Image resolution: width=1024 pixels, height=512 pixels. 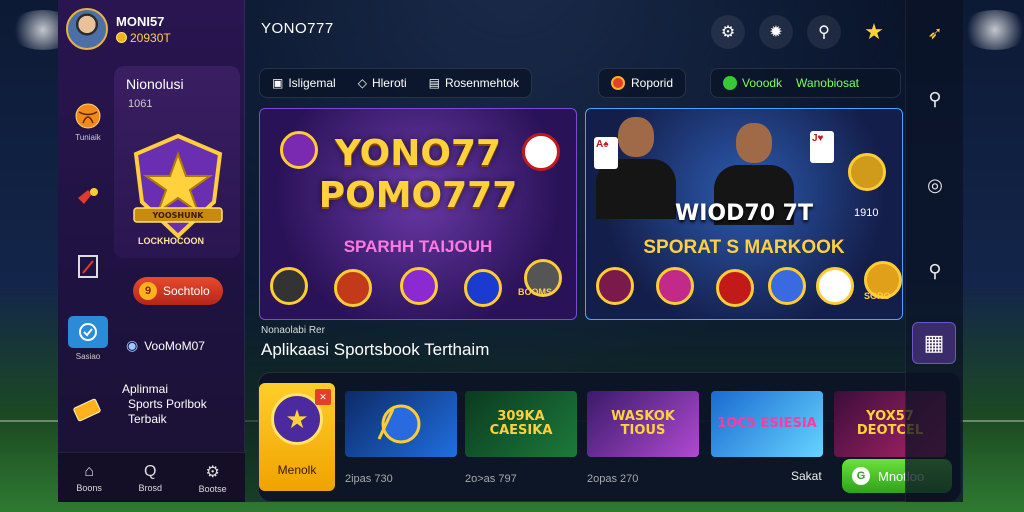 What do you see at coordinates (87, 29) in the screenshot?
I see `avatar` at bounding box center [87, 29].